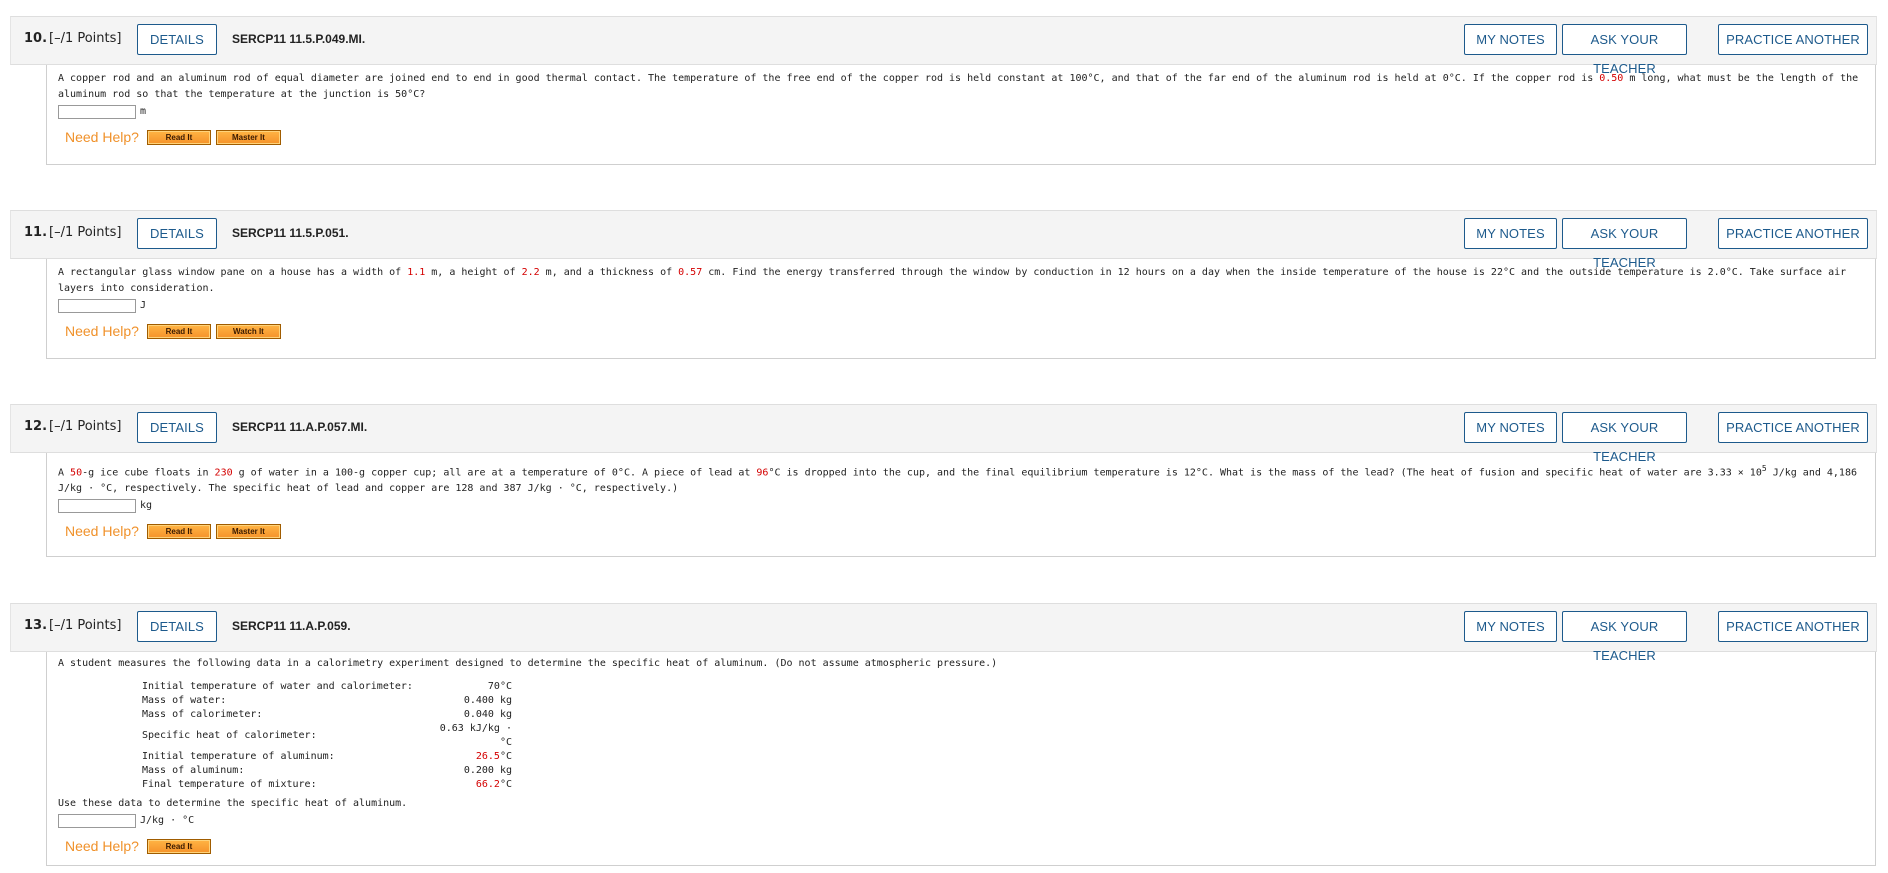 This screenshot has width=1888, height=873. I want to click on table-row: Final temperature of mixture: 66.2°C, so click(327, 784).